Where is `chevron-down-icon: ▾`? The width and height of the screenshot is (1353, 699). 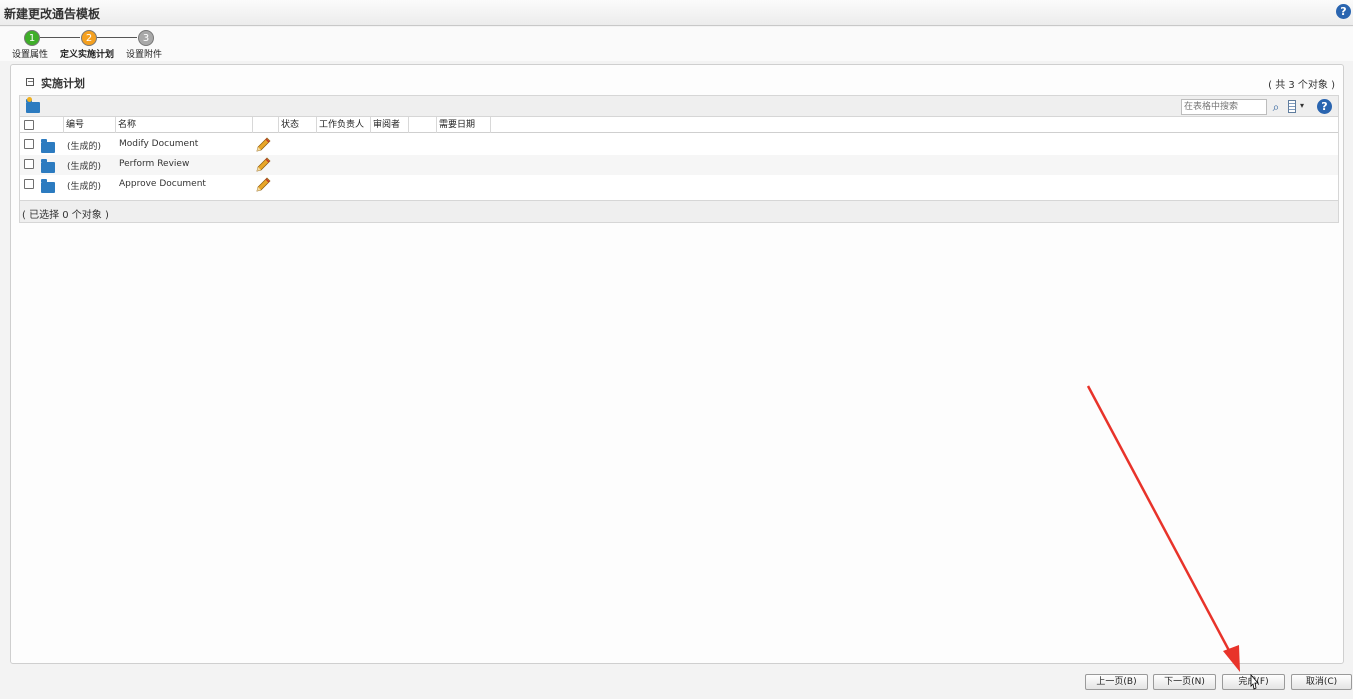
chevron-down-icon: ▾ is located at coordinates (1302, 105).